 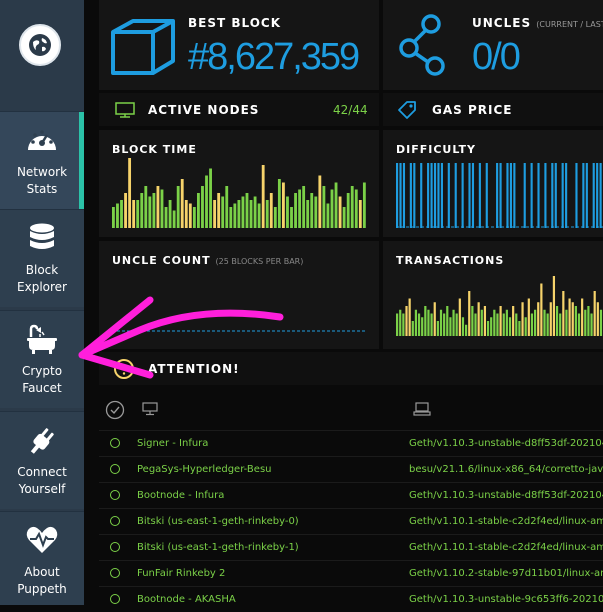 I want to click on uncles-value: 0/0, so click(x=496, y=57).